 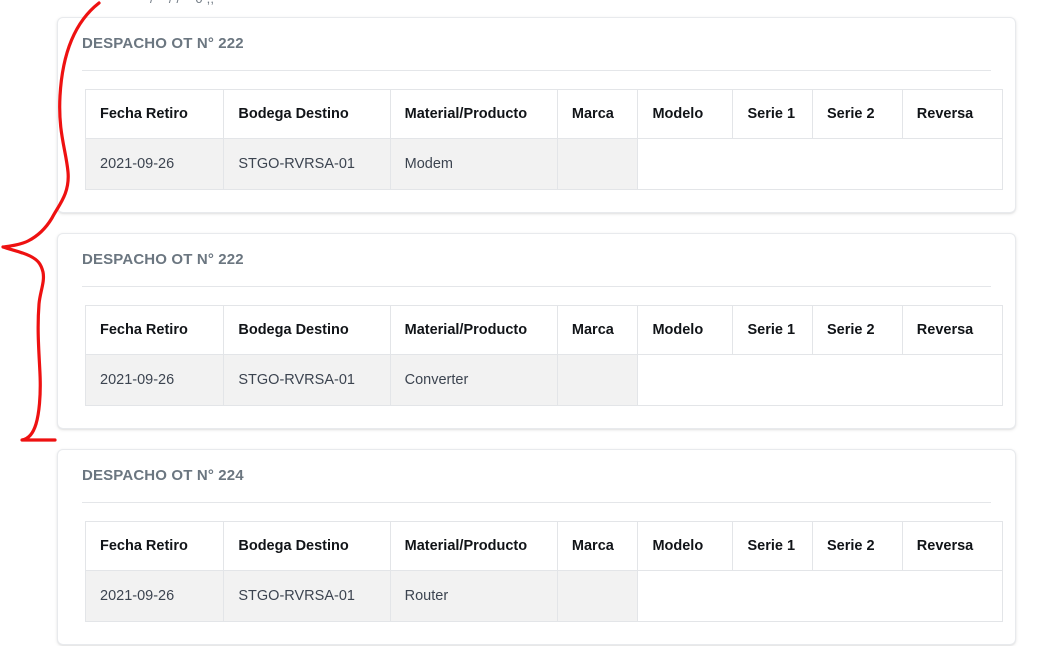 I want to click on table-row: 2021-09-26 STGO-RVRSA-01 Converter, so click(x=543, y=380).